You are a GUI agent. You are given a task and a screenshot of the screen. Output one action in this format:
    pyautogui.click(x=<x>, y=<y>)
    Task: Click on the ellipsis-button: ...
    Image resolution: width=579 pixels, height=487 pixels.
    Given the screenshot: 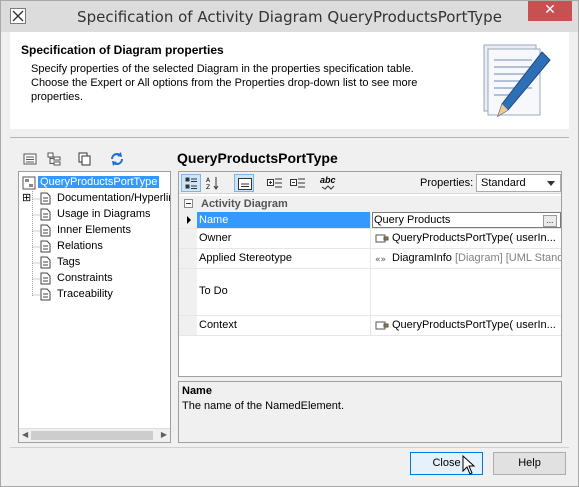 What is the action you would take?
    pyautogui.click(x=550, y=221)
    